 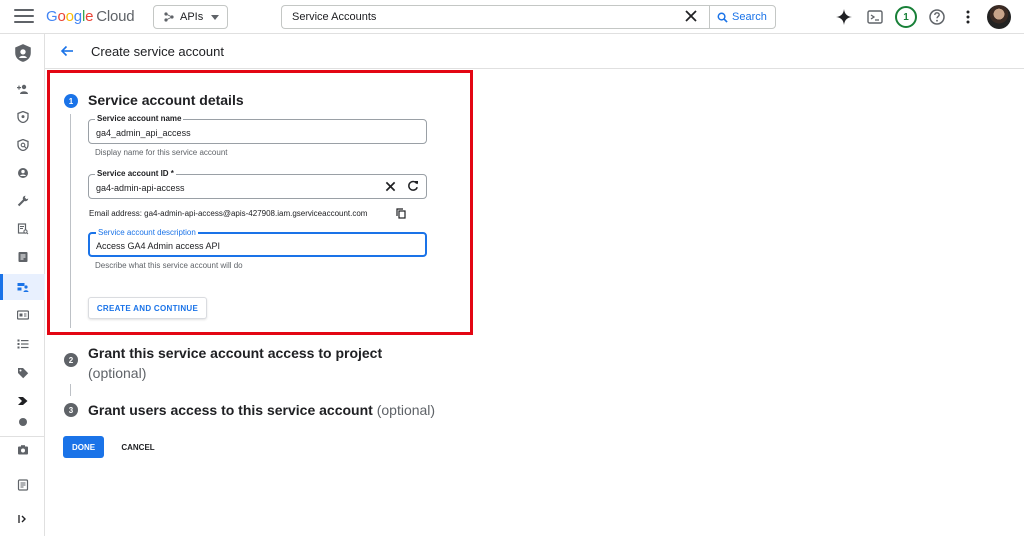 I want to click on project-picker: APIs, so click(x=190, y=17).